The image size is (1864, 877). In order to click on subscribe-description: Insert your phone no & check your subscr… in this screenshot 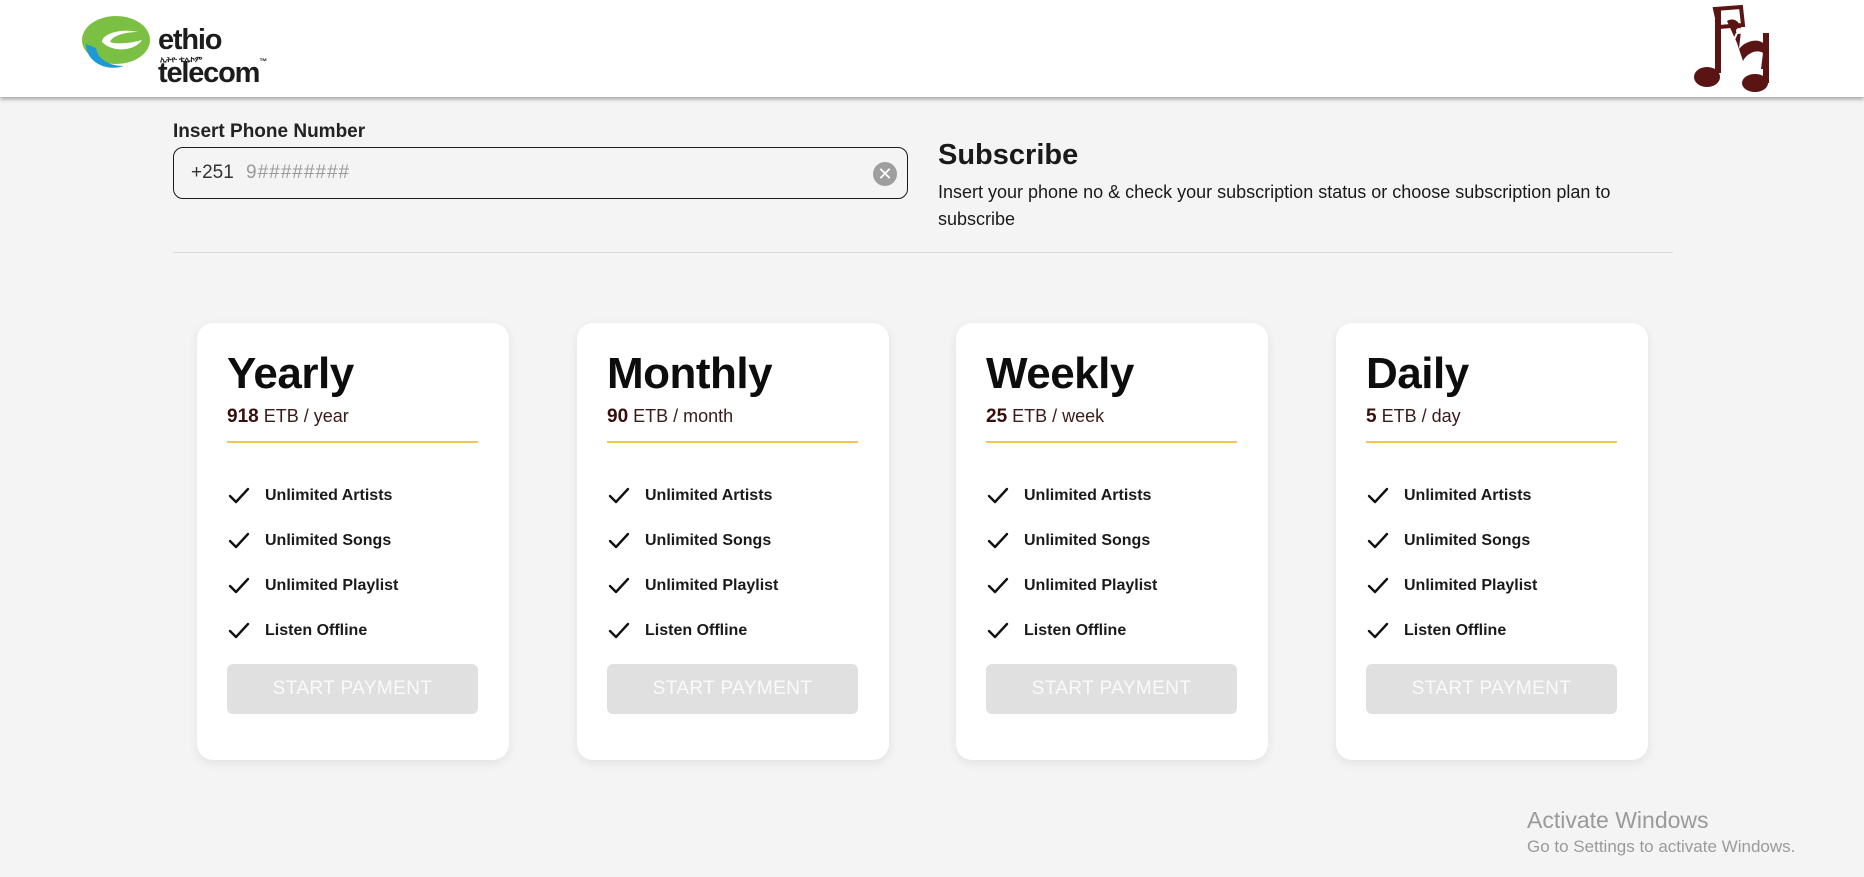, I will do `click(1274, 205)`.